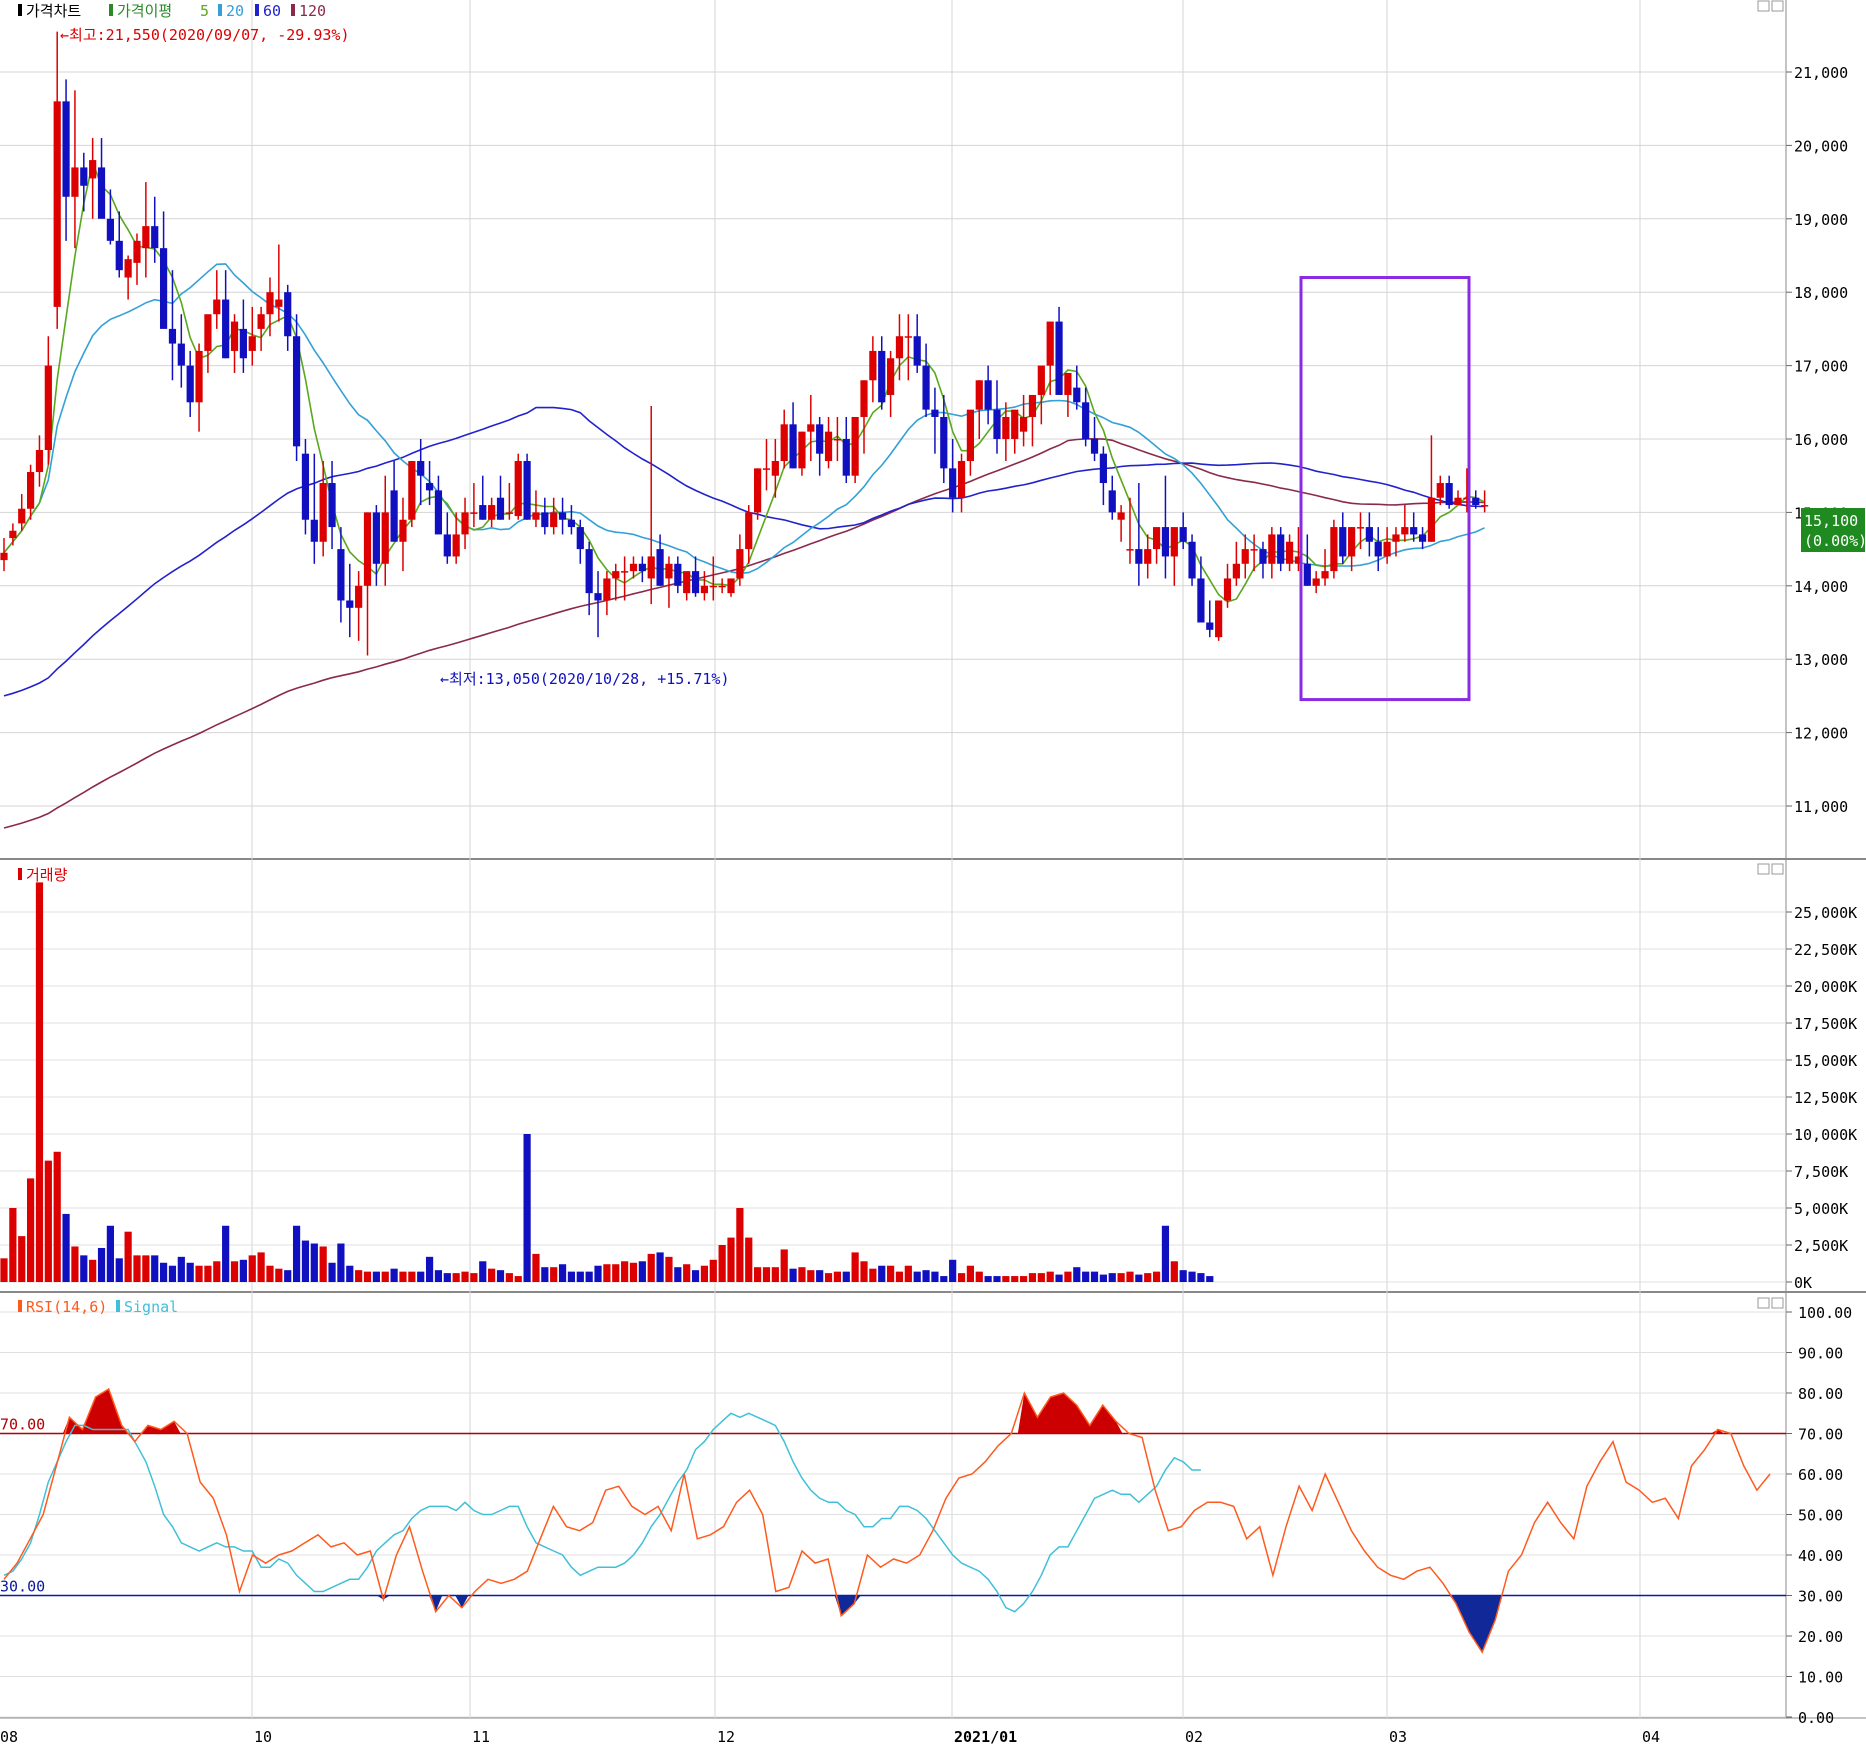 The height and width of the screenshot is (1749, 1866). I want to click on rsi-70-label: 70.00, so click(22, 1425).